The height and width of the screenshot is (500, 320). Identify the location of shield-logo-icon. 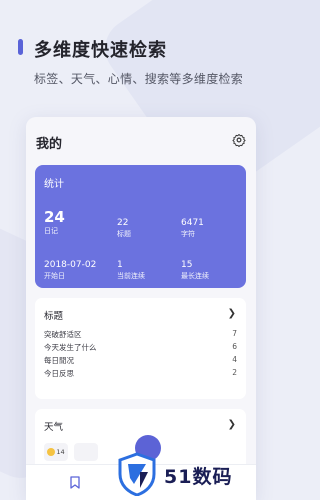
(137, 474).